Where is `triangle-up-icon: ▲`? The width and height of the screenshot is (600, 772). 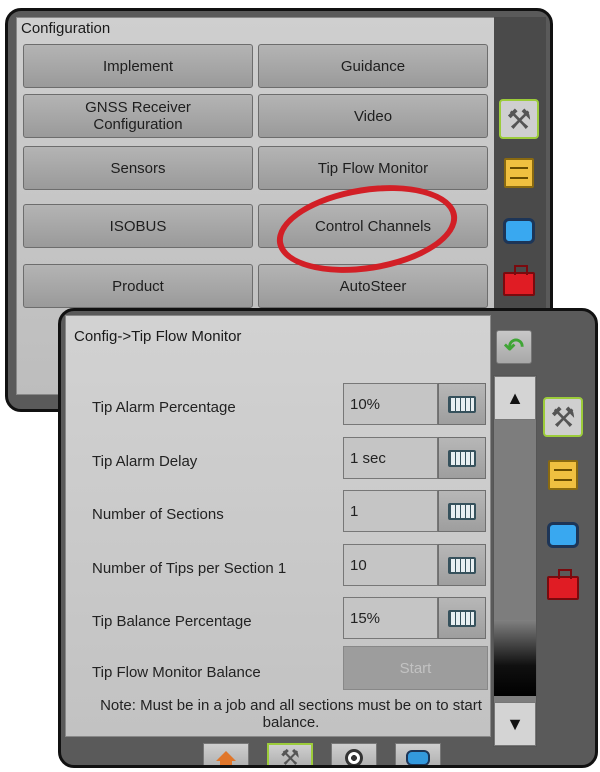 triangle-up-icon: ▲ is located at coordinates (515, 397).